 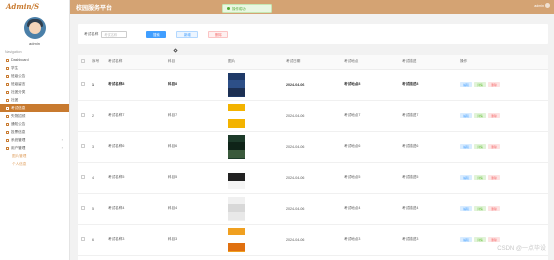 What do you see at coordinates (62, 139) in the screenshot?
I see `chevron-right-icon: ›` at bounding box center [62, 139].